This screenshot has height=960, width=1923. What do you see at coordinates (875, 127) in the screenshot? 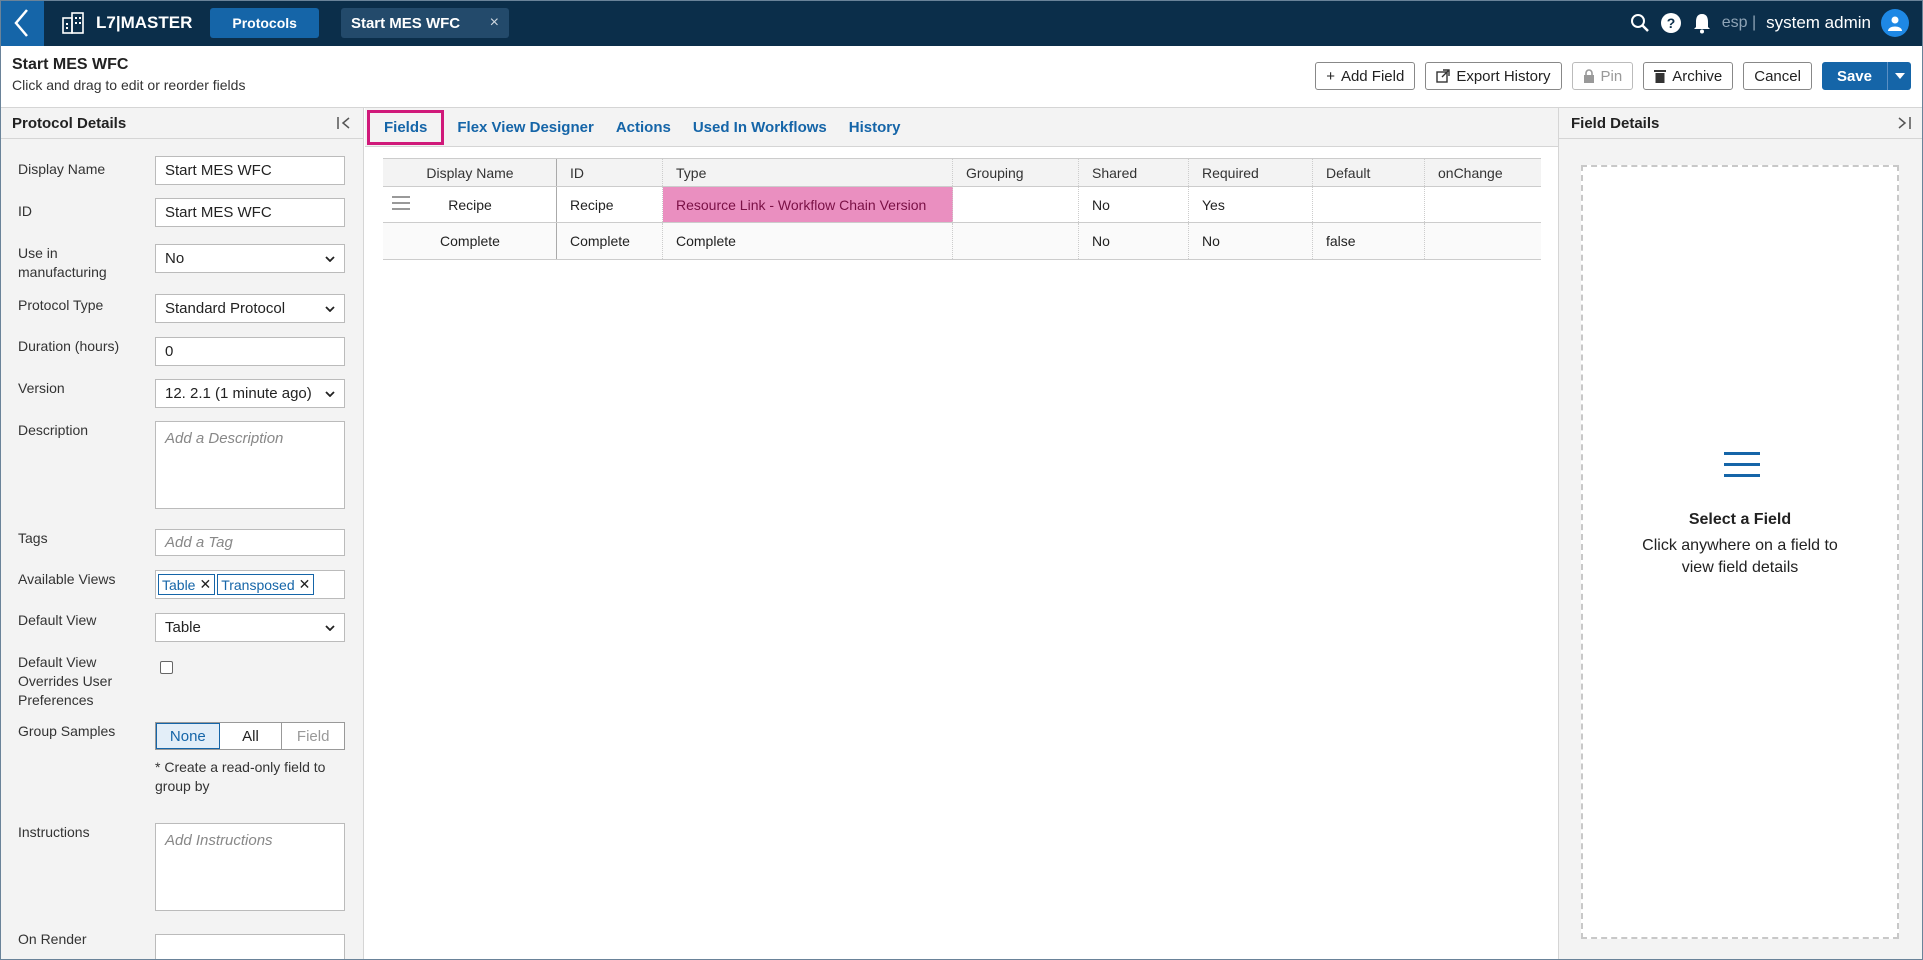
I see `tab-history: History` at bounding box center [875, 127].